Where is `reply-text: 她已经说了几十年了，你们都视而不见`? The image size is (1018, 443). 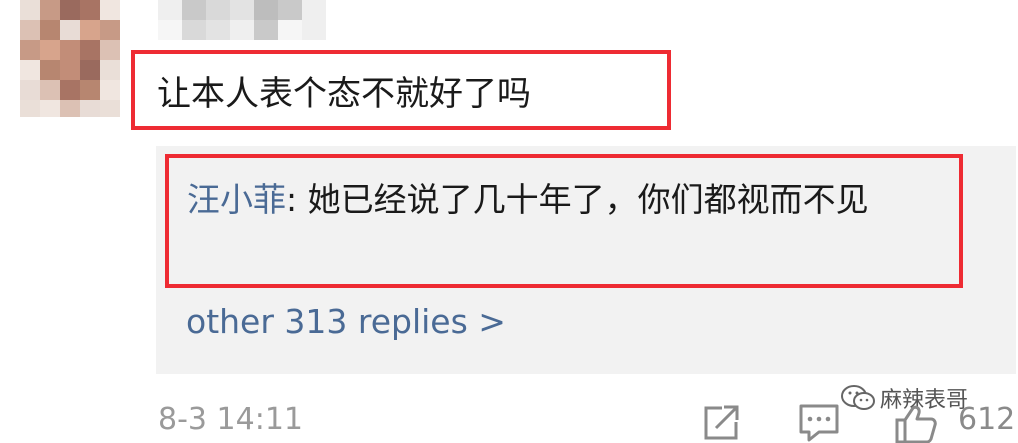
reply-text: 她已经说了几十年了，你们都视而不见 is located at coordinates (588, 199).